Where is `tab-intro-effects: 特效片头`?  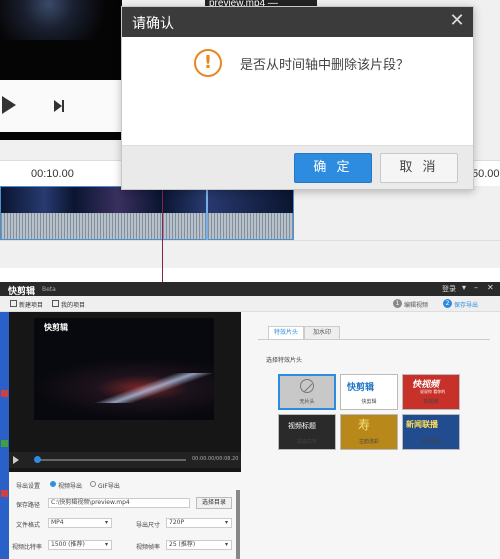 tab-intro-effects: 特效片头 is located at coordinates (286, 333).